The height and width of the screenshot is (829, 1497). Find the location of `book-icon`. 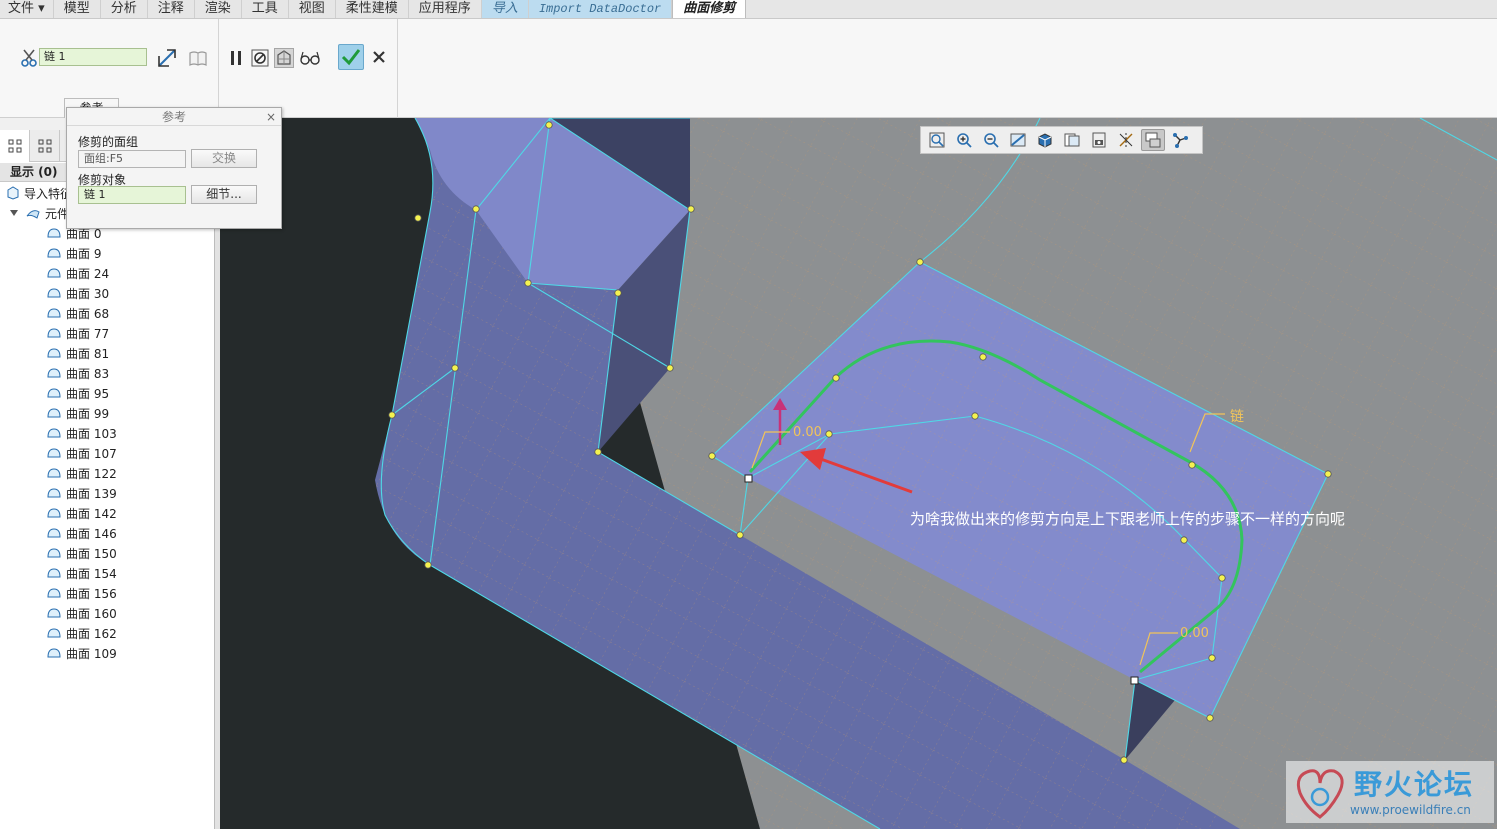

book-icon is located at coordinates (198, 58).